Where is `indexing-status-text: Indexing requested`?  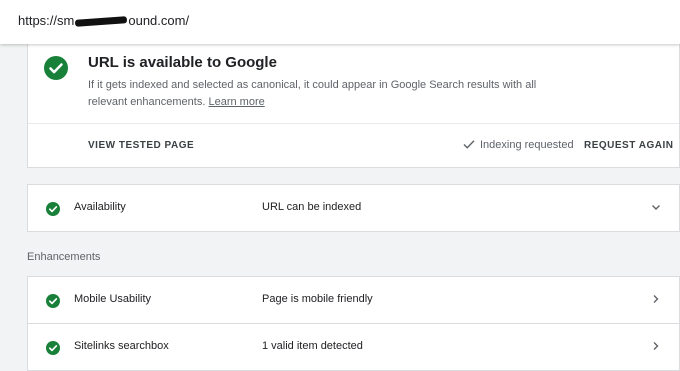 indexing-status-text: Indexing requested is located at coordinates (527, 144).